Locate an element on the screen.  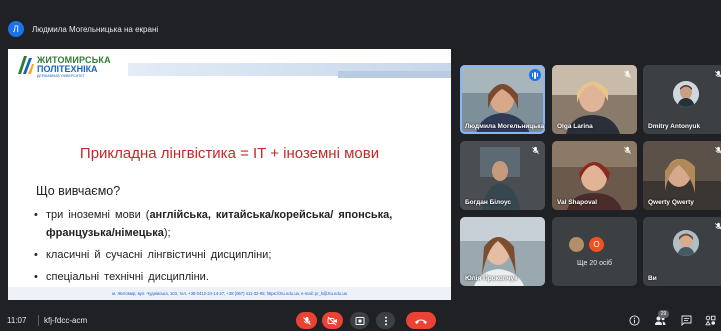
participant-name: Богдан Білоус is located at coordinates (488, 202).